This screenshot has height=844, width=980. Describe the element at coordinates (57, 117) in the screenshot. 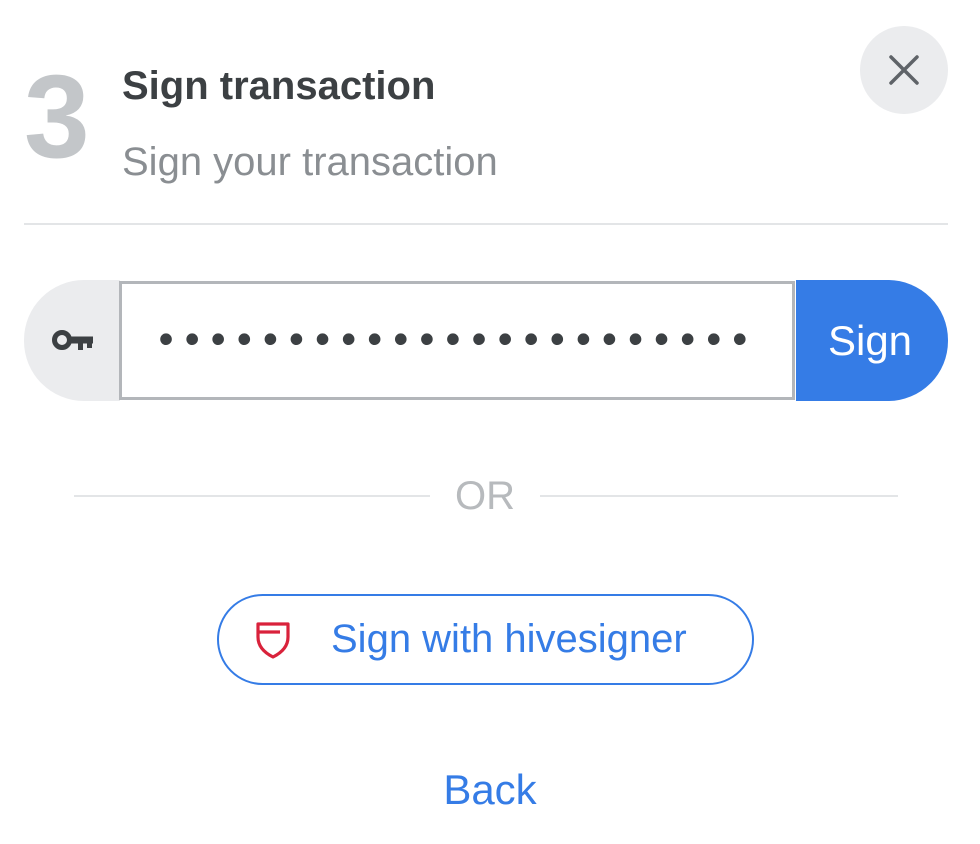

I see `step-number: 3` at that location.